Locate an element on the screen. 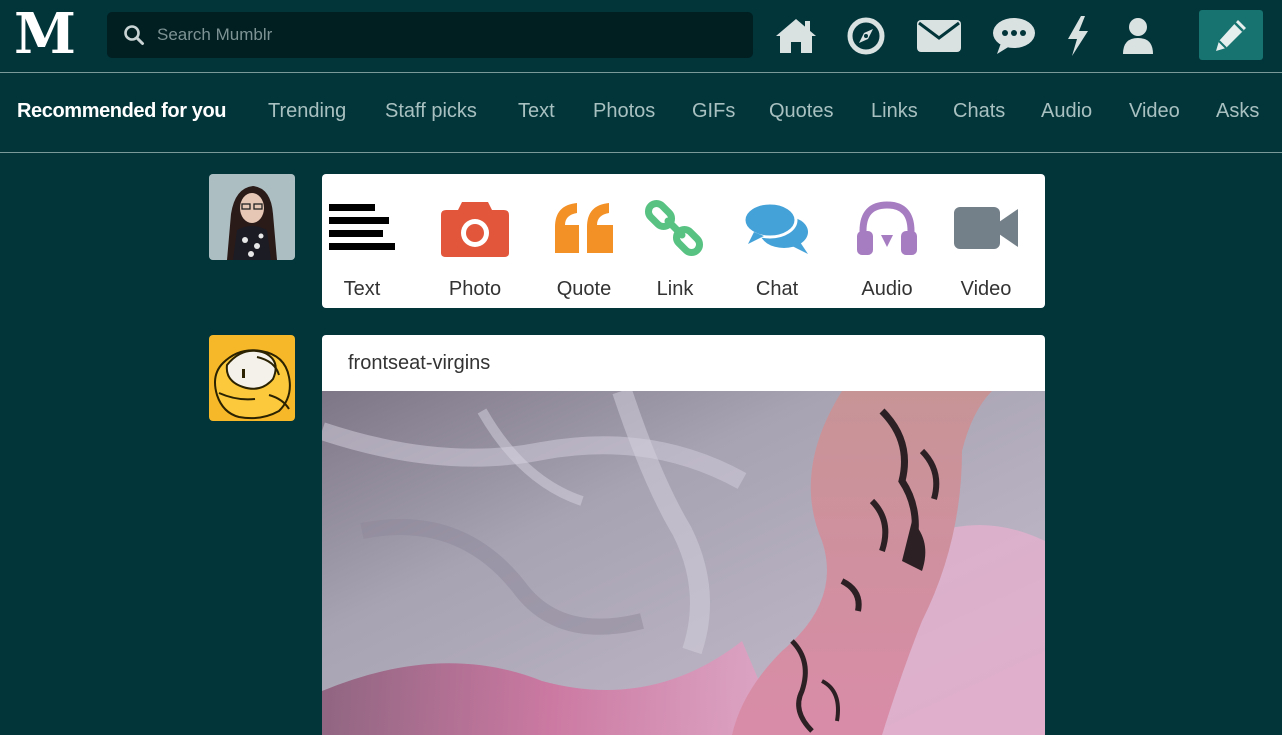  lightning-icon is located at coordinates (1078, 36).